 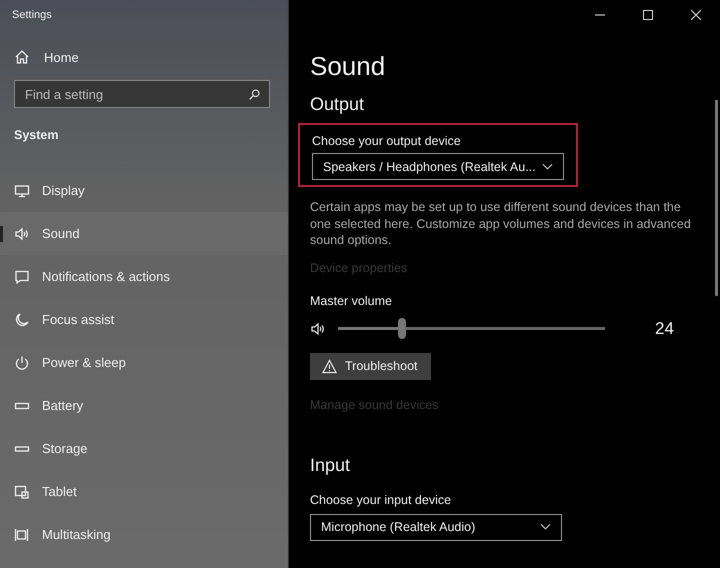 What do you see at coordinates (387, 141) in the screenshot?
I see `field-label: Choose your output device` at bounding box center [387, 141].